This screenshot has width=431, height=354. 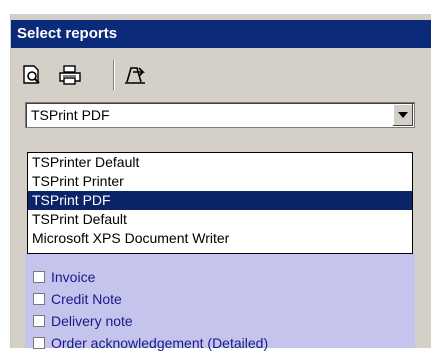 What do you see at coordinates (221, 74) in the screenshot?
I see `toolbar` at bounding box center [221, 74].